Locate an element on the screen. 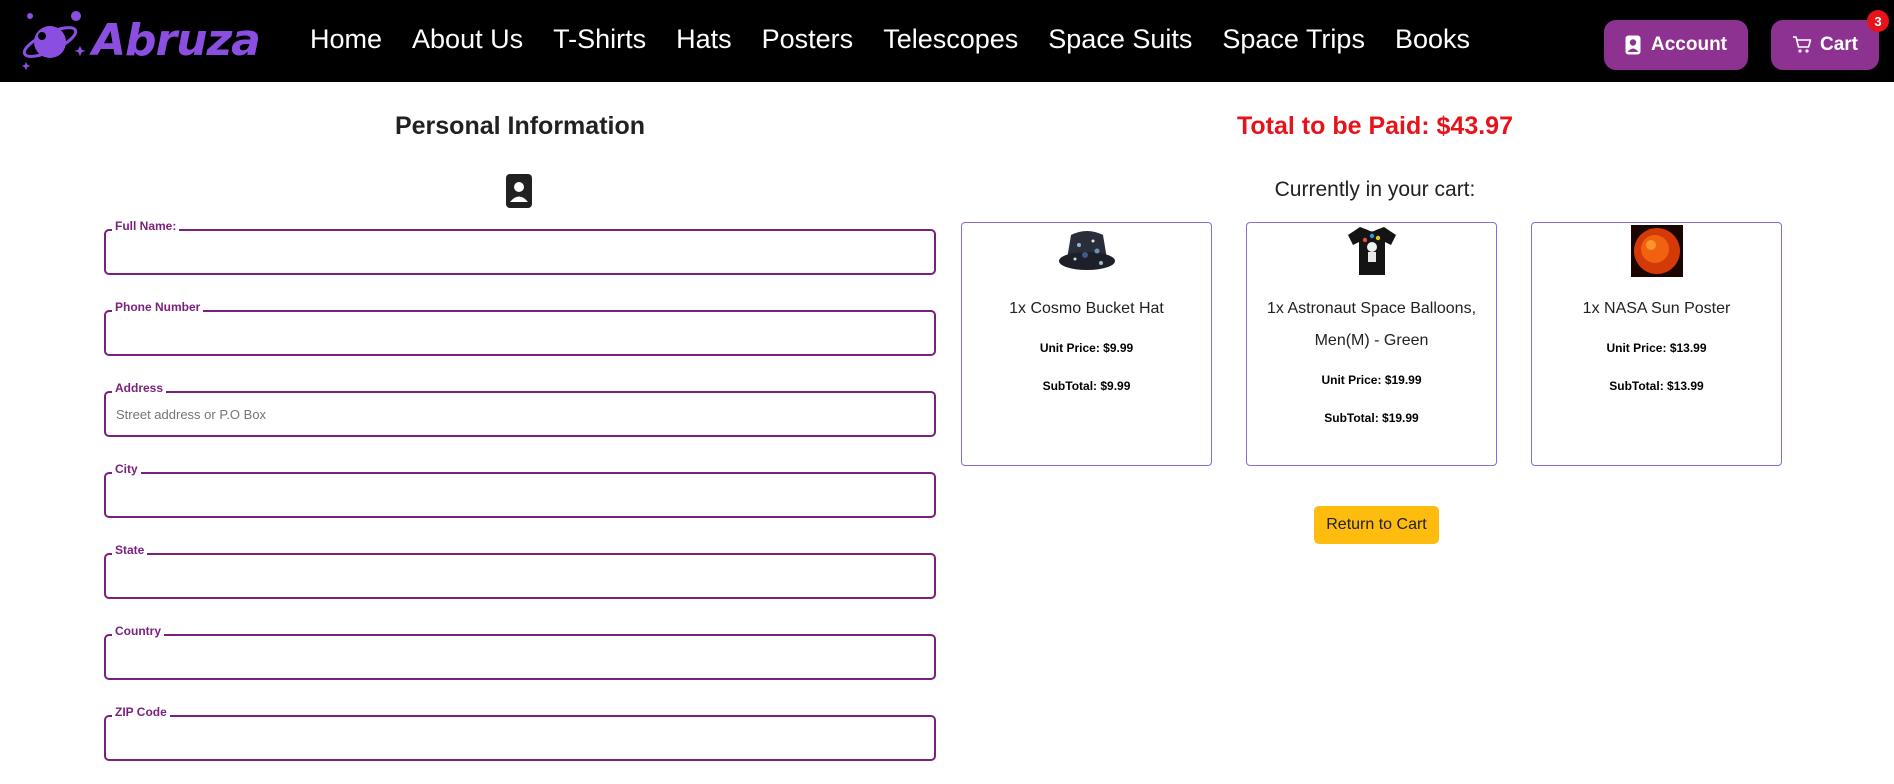  full-name-field: Full Name: is located at coordinates (520, 247).